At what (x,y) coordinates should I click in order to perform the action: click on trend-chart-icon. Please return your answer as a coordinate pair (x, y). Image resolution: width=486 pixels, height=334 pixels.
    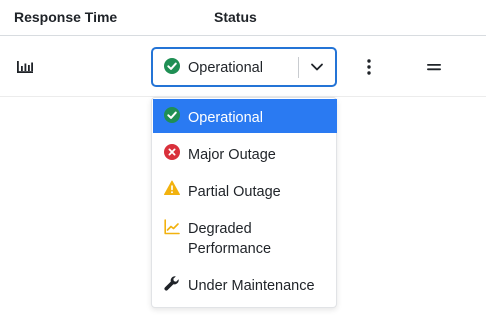
    Looking at the image, I should click on (172, 227).